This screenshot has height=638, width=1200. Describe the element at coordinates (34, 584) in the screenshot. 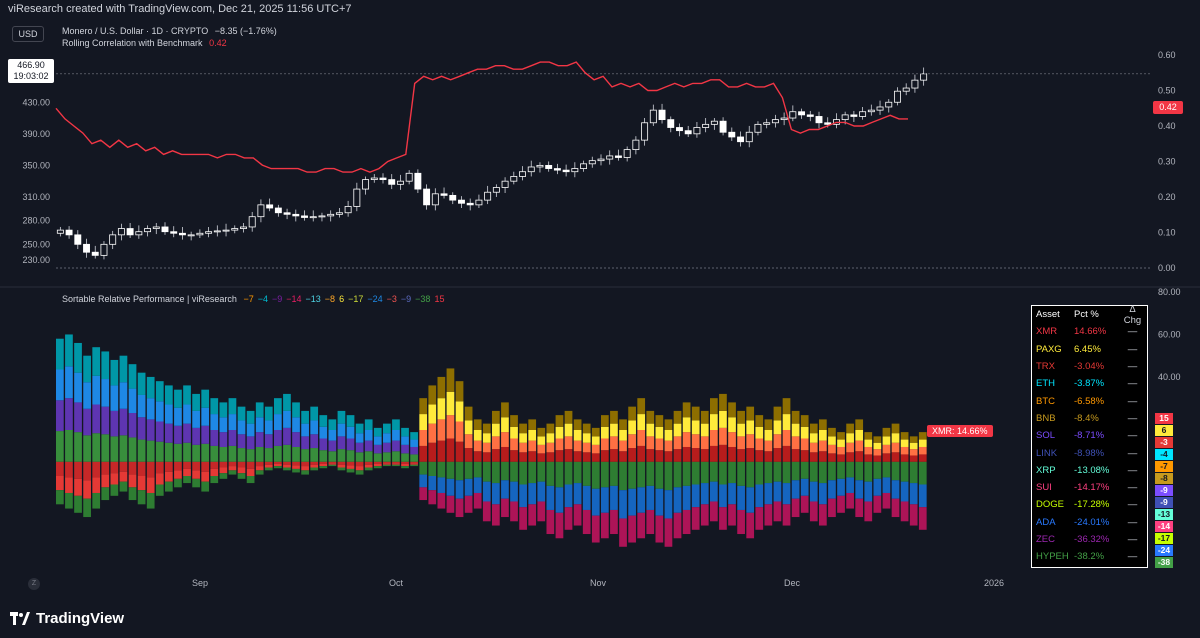

I see `zoom-icon: Z` at that location.